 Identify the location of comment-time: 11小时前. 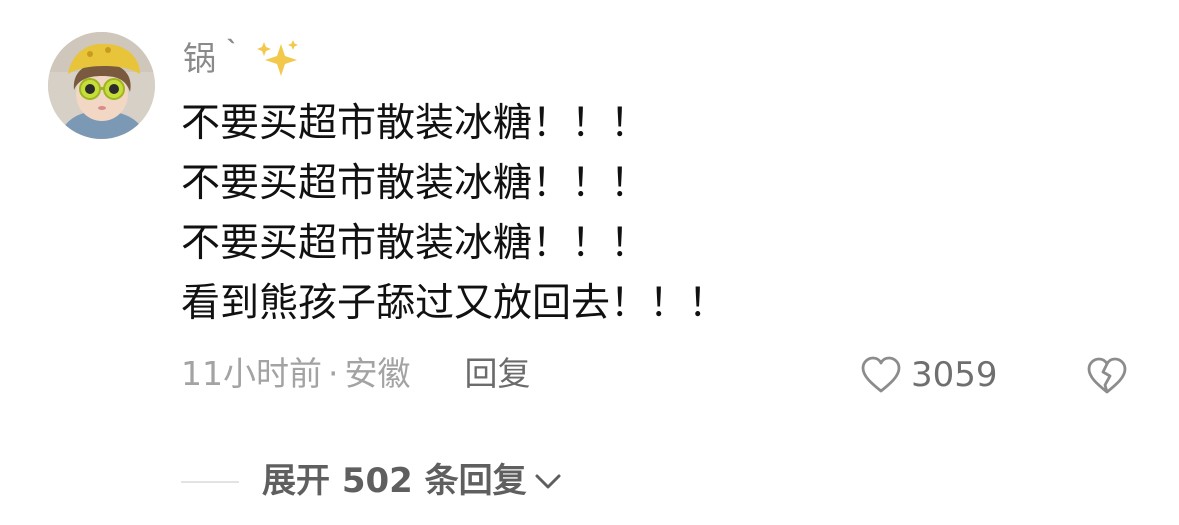
(251, 373).